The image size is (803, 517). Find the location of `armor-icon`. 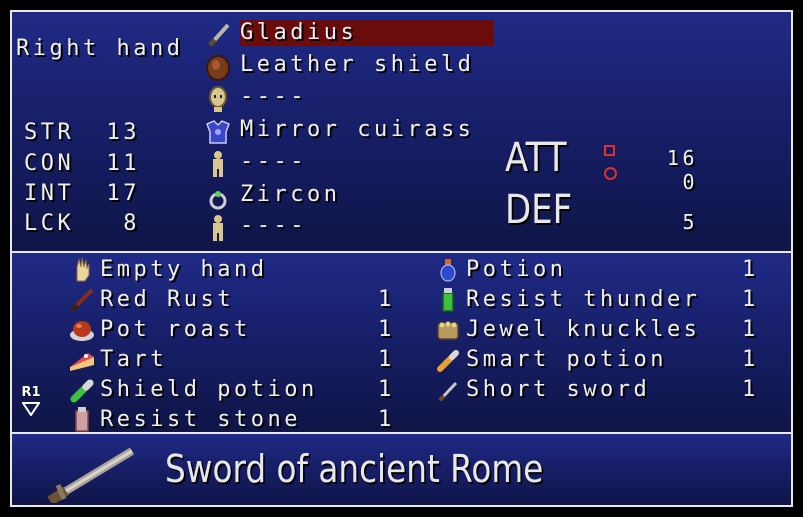

armor-icon is located at coordinates (218, 132).